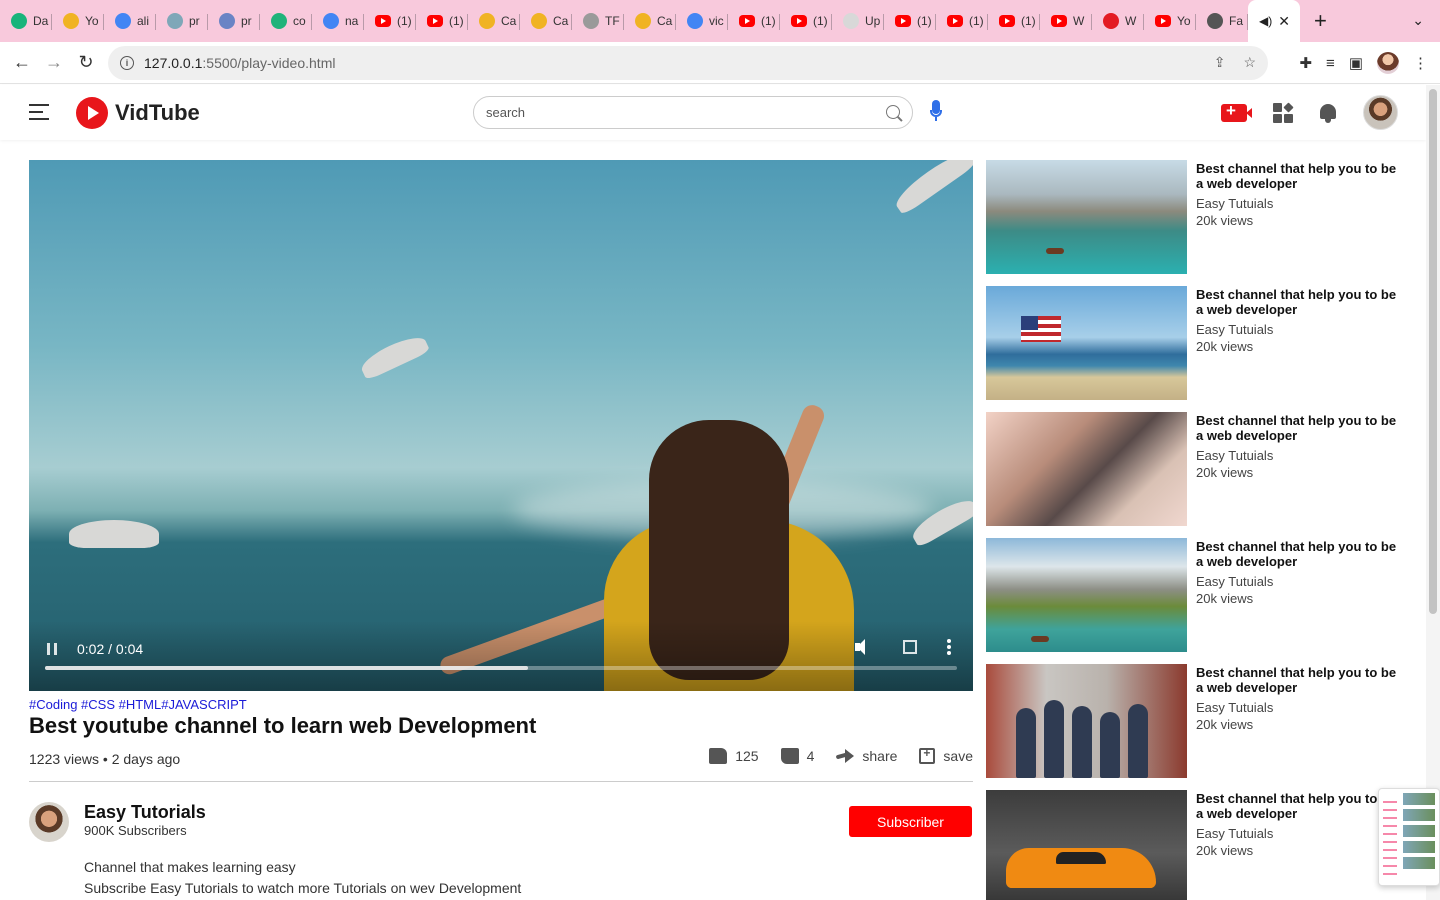 The height and width of the screenshot is (900, 1440). Describe the element at coordinates (138, 113) in the screenshot. I see `brand-logo: VidTube` at that location.